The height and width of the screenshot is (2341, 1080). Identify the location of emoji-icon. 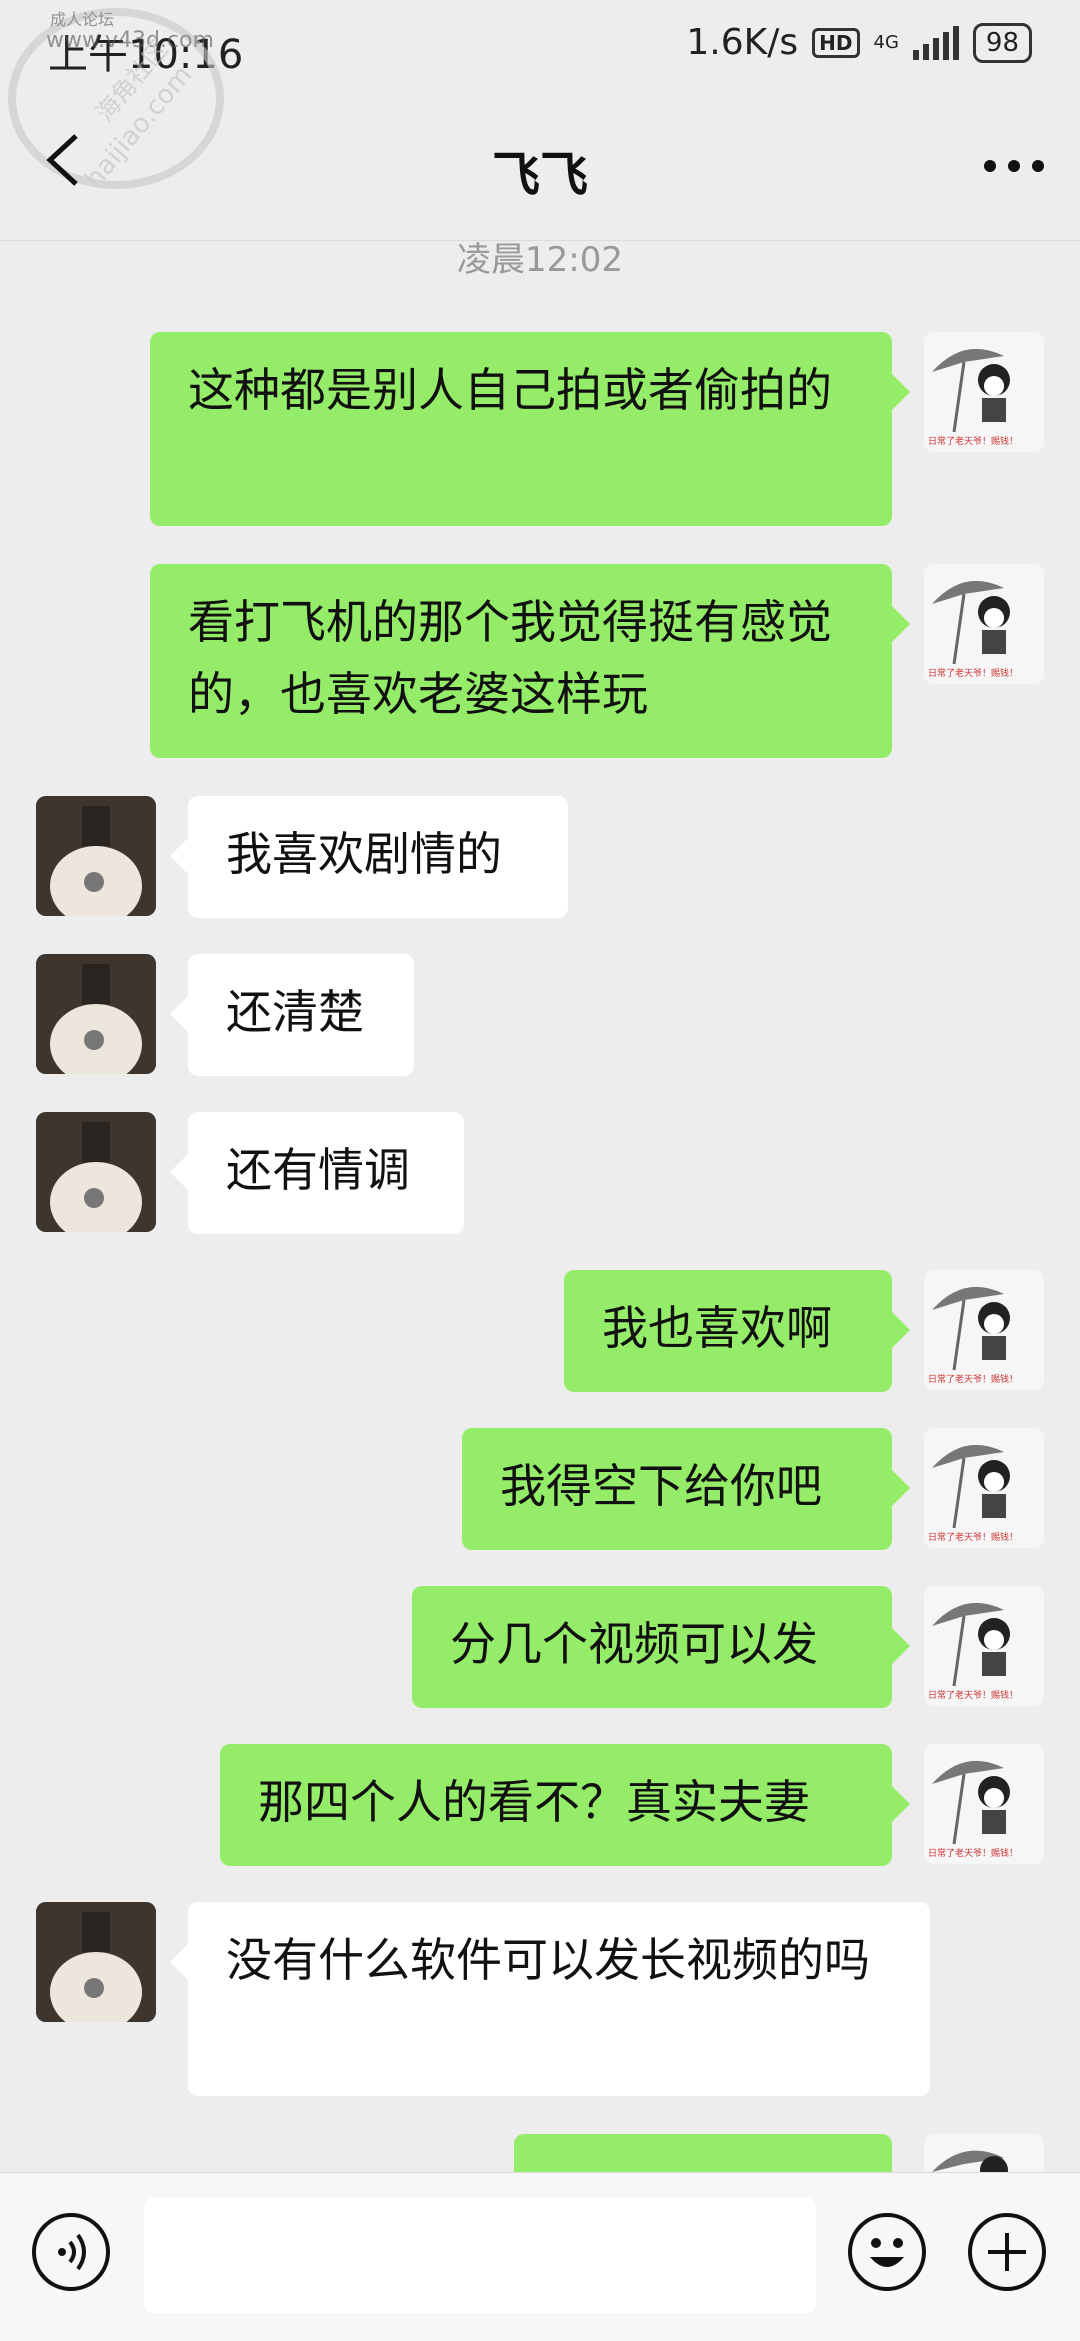
(887, 2252).